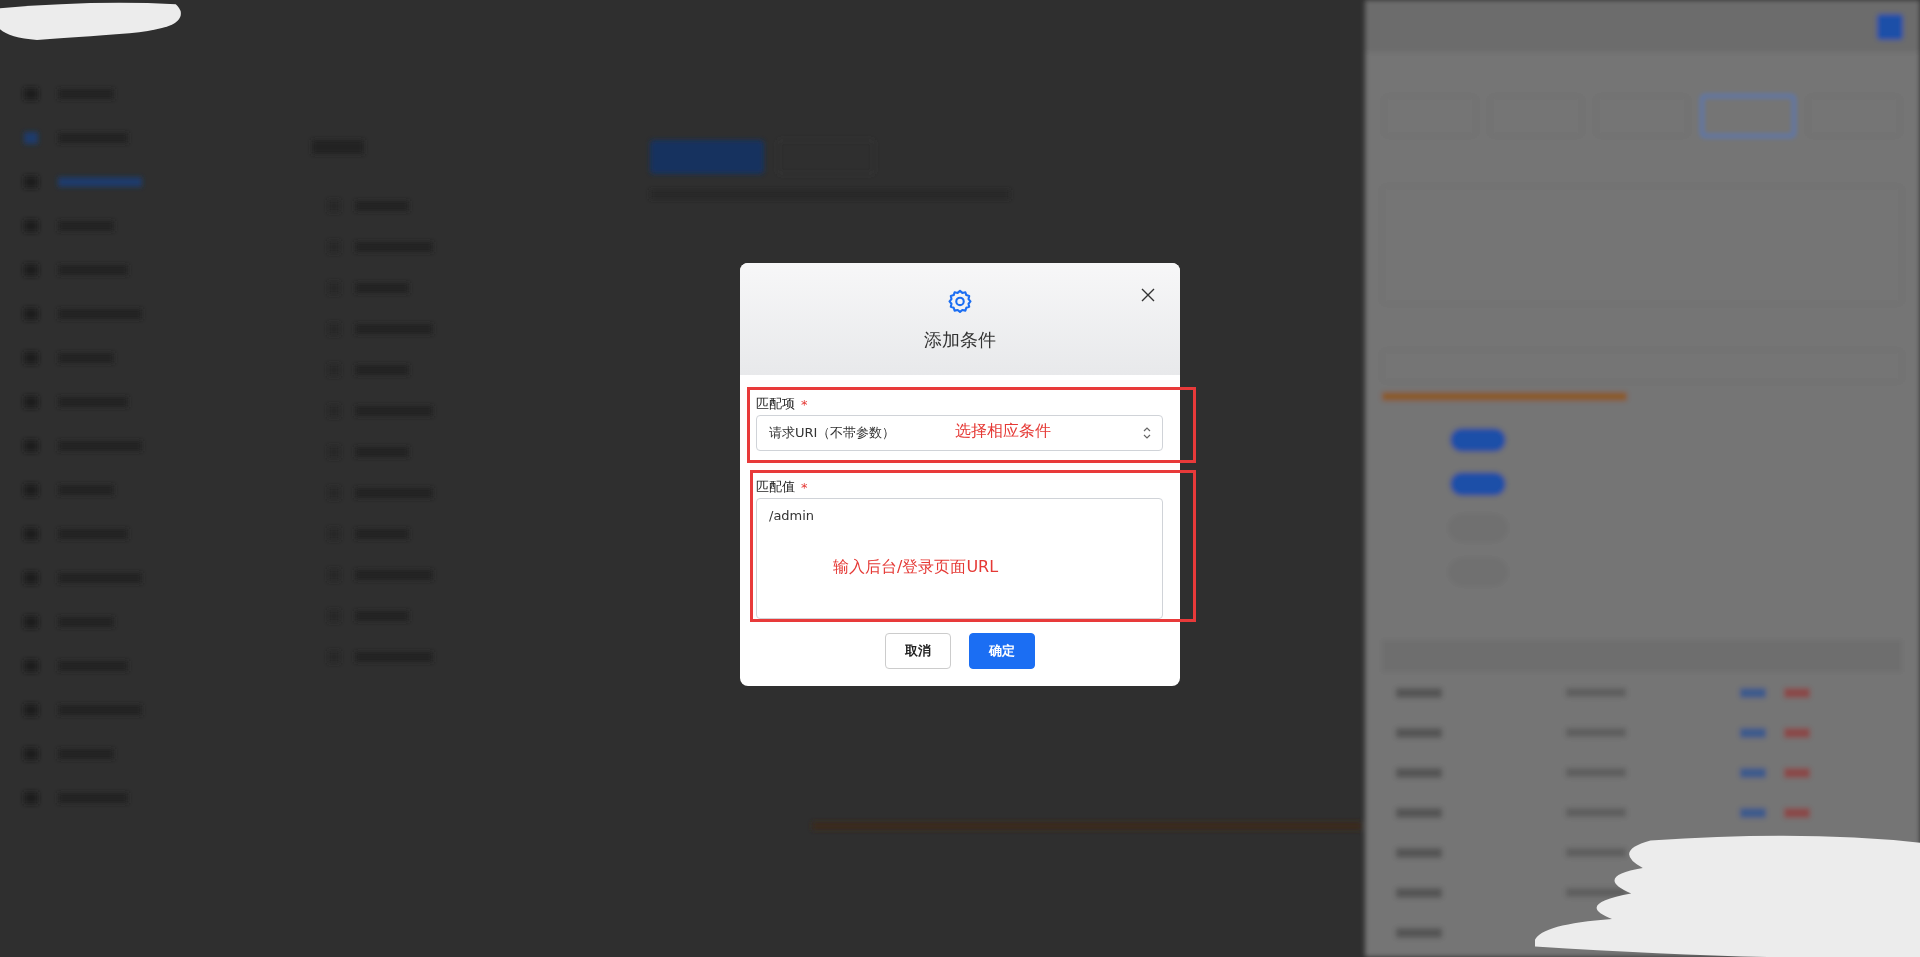  Describe the element at coordinates (1147, 433) in the screenshot. I see `chevron-icon` at that location.